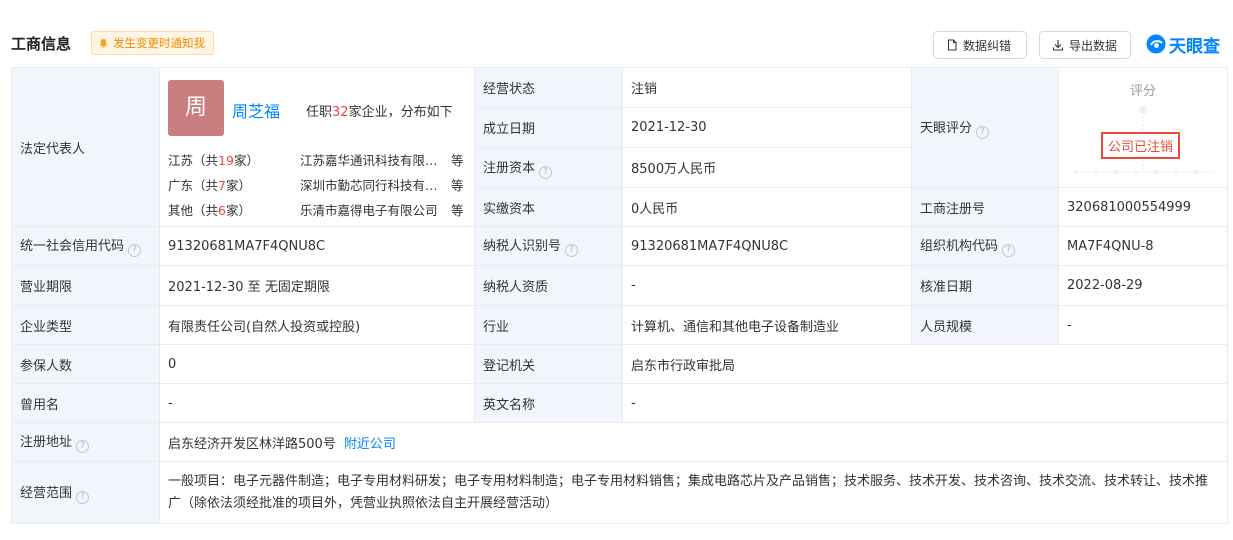  I want to click on list-item: 广东（共7家） 深圳市勤芯同行科技有限公司 等, so click(318, 185).